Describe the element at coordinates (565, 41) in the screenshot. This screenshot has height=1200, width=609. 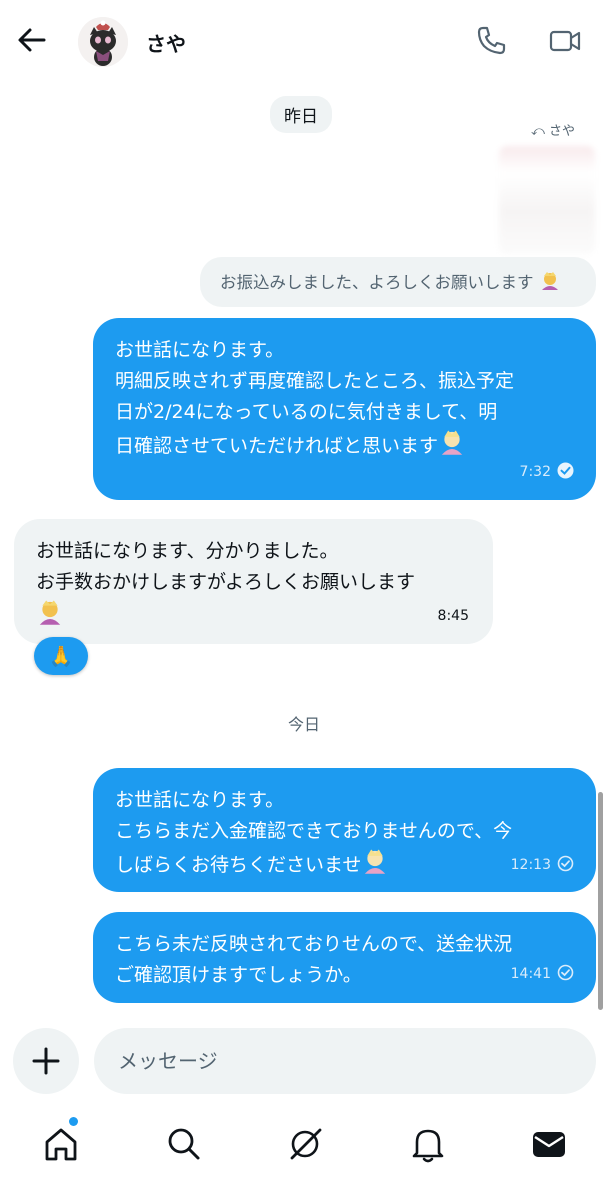
I see `video-camera-icon` at that location.